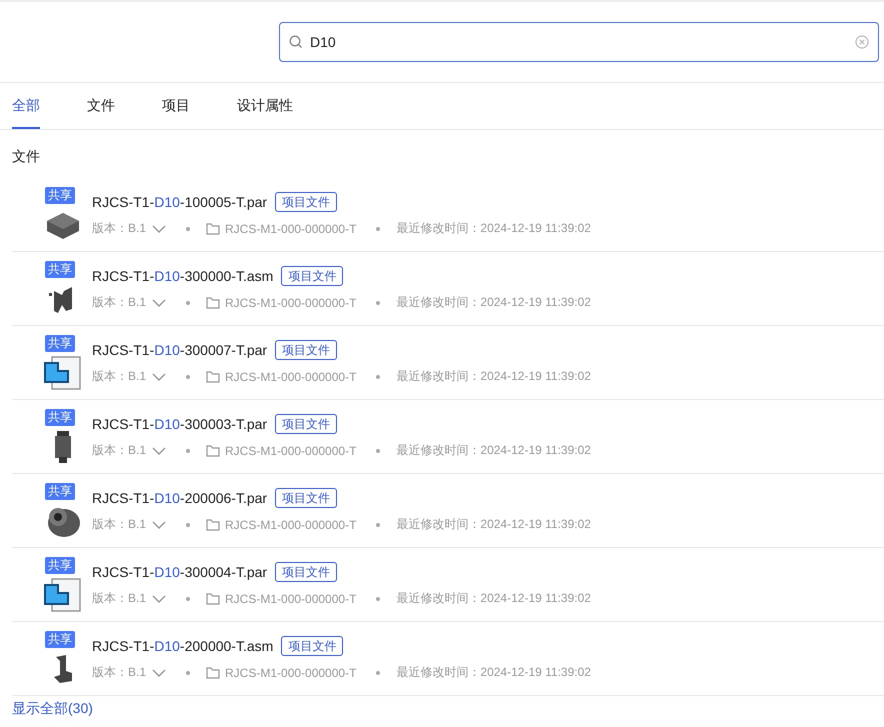 The width and height of the screenshot is (884, 727). What do you see at coordinates (26, 156) in the screenshot?
I see `section-title: 文件` at bounding box center [26, 156].